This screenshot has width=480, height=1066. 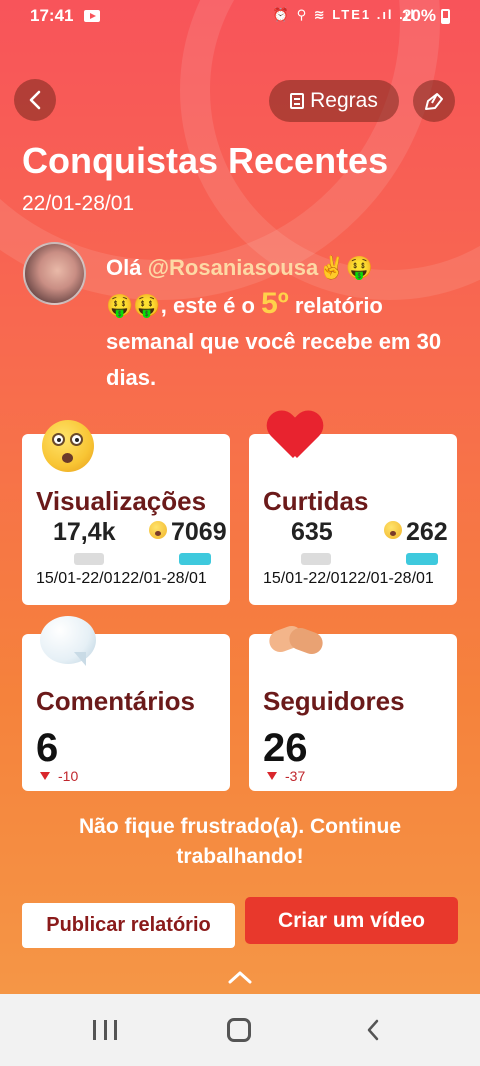 I want to click on rules-label: Regras, so click(x=344, y=100).